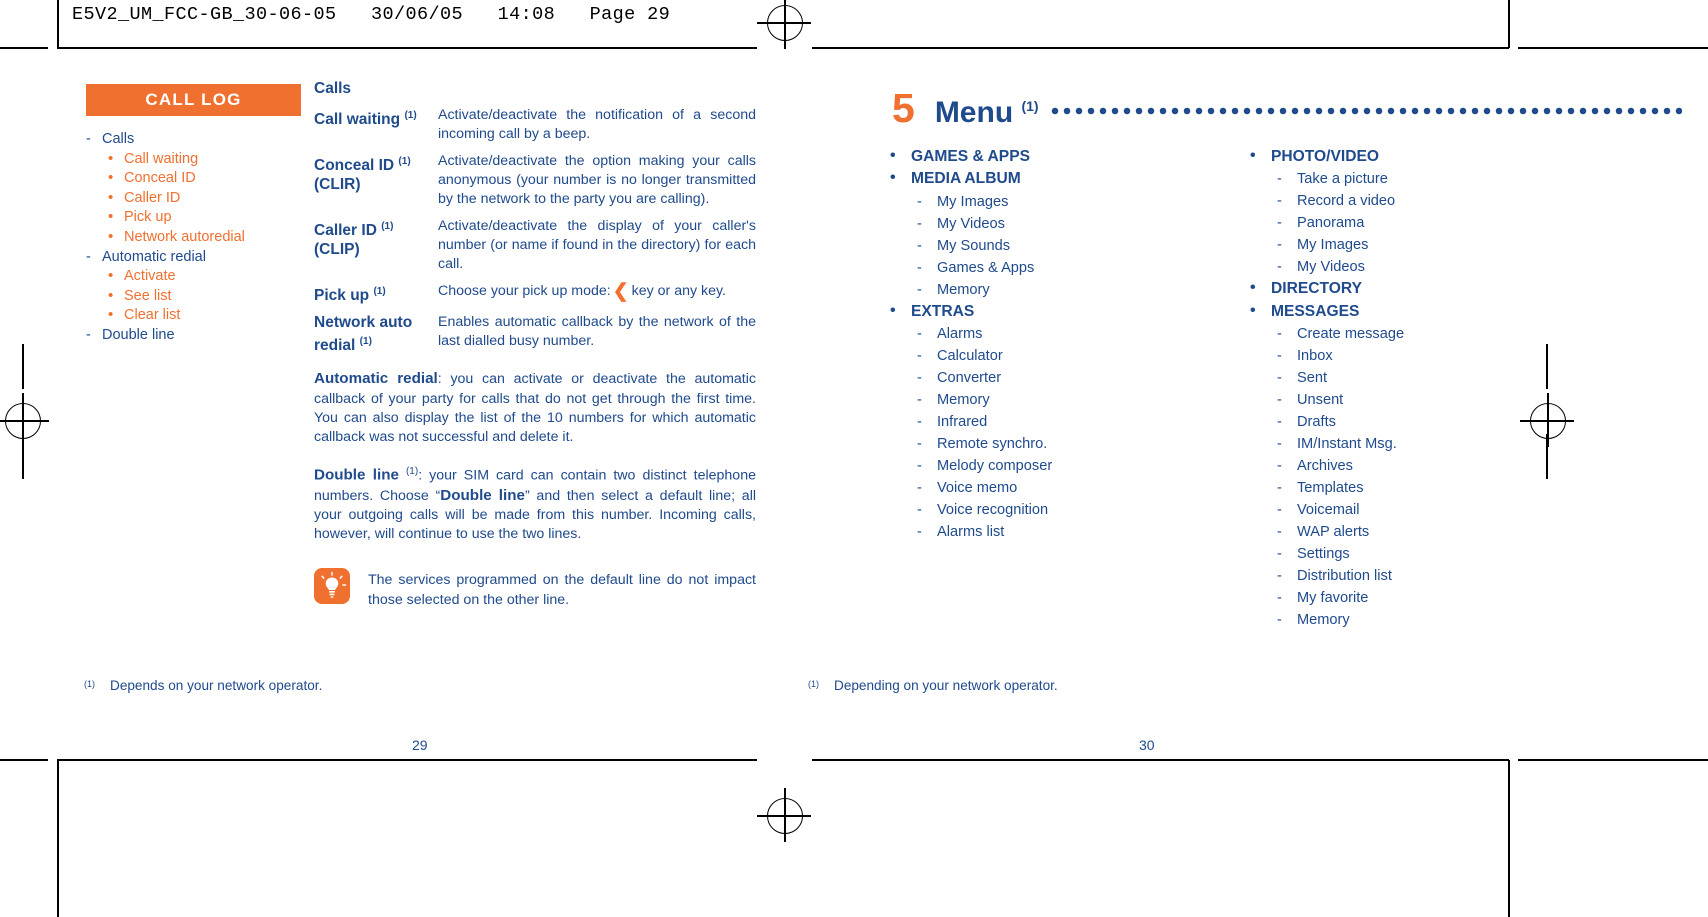  Describe the element at coordinates (1060, 532) in the screenshot. I see `menu-item-sub: - Alarms list` at that location.